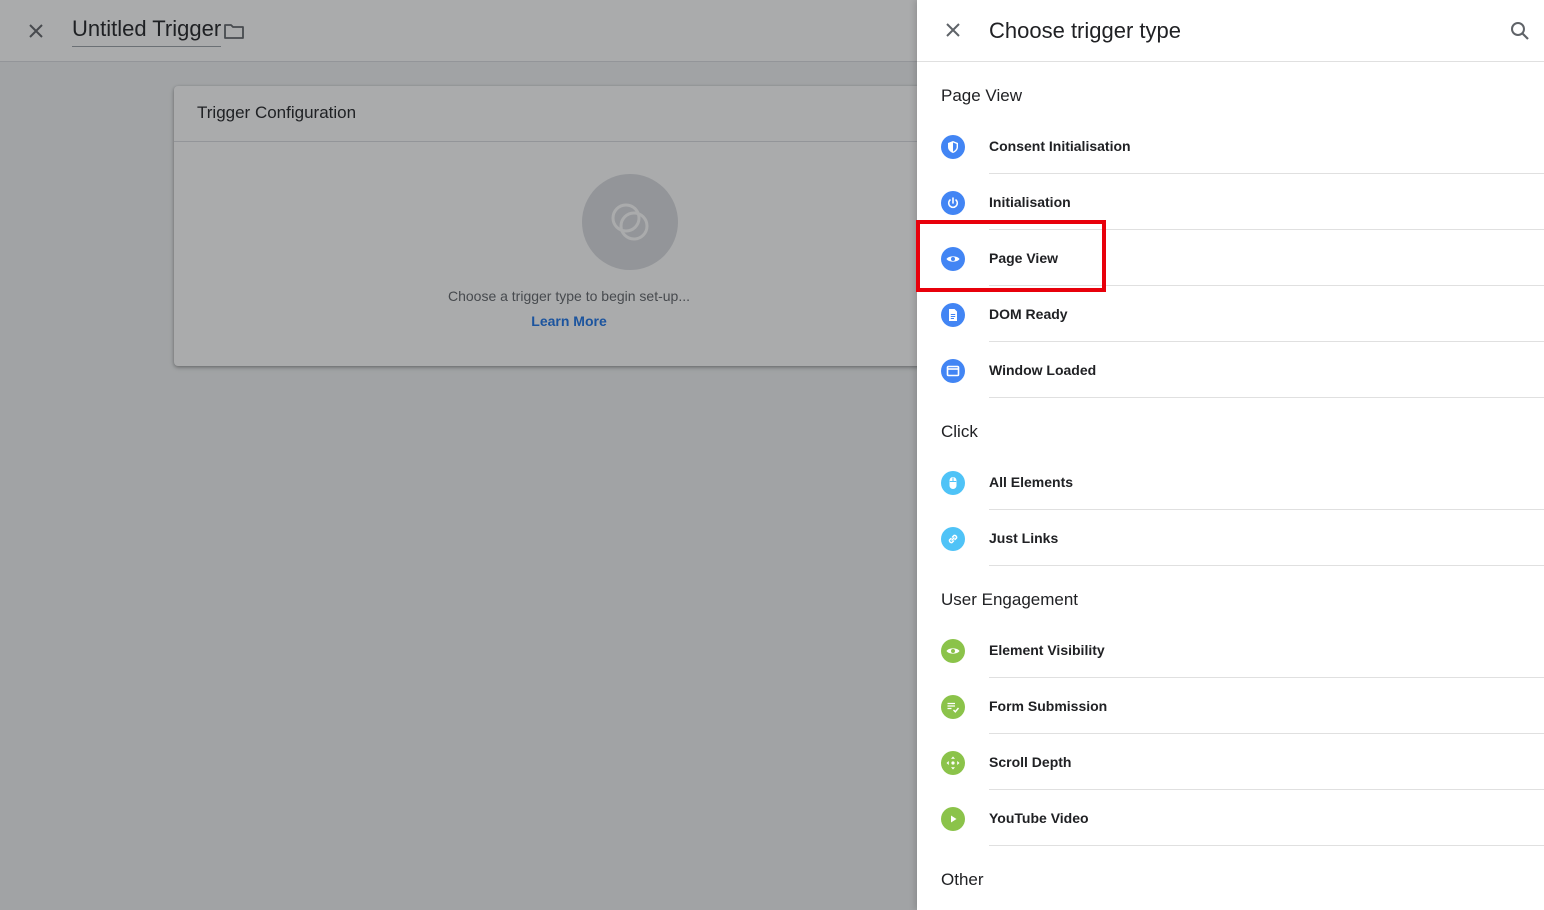 The width and height of the screenshot is (1544, 910). Describe the element at coordinates (1024, 258) in the screenshot. I see `trigger-option-label: Page View` at that location.